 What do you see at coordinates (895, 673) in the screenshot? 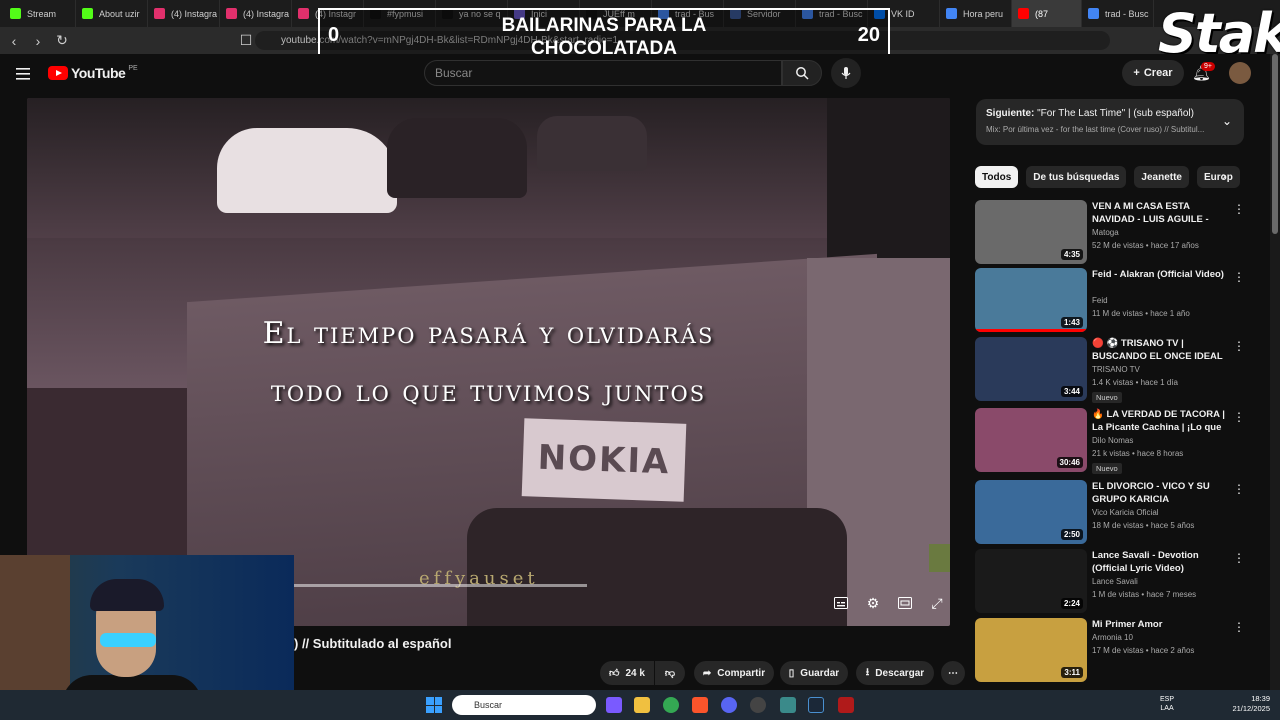
I see `download-button: ⭳ Descargar` at bounding box center [895, 673].